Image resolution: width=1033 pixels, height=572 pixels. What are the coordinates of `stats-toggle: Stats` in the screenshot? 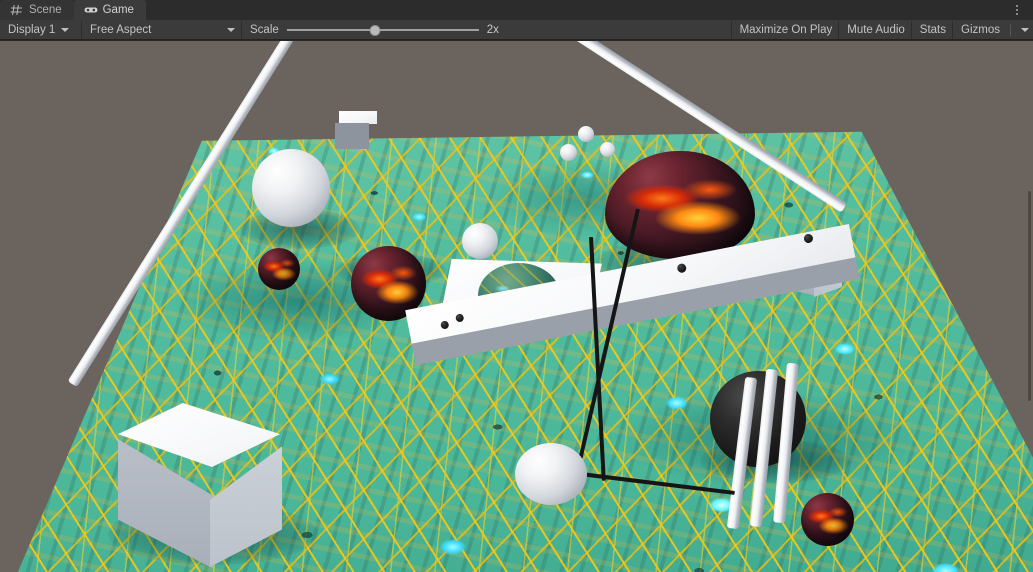 It's located at (931, 29).